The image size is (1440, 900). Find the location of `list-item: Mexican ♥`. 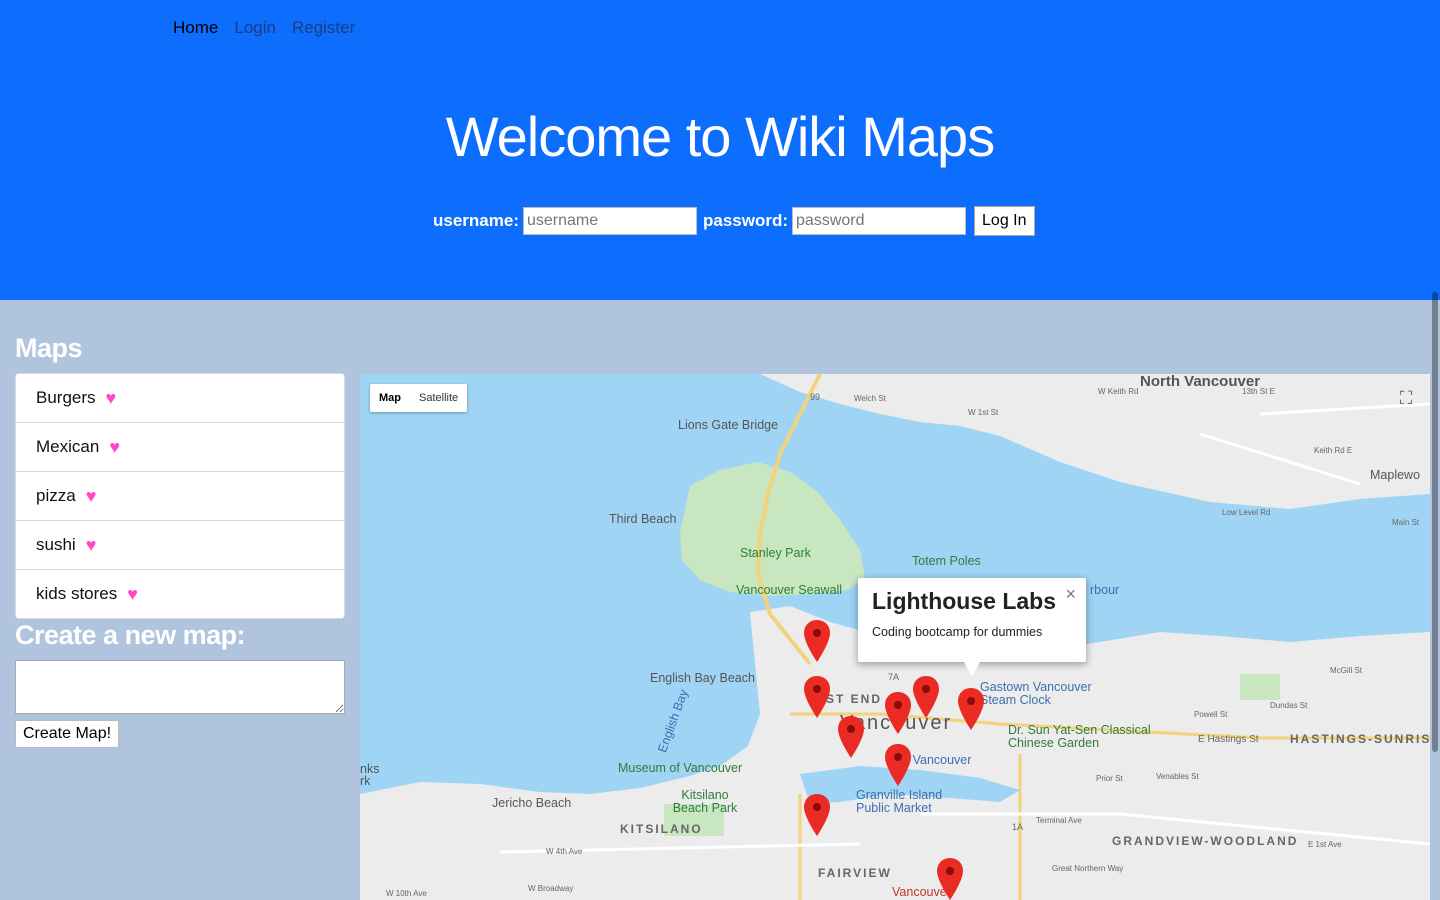

list-item: Mexican ♥ is located at coordinates (180, 447).